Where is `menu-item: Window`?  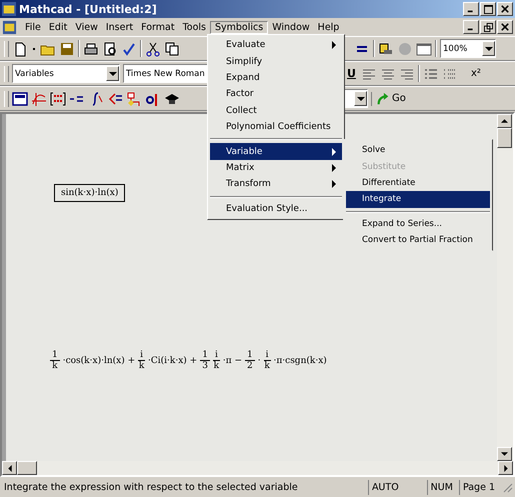 menu-item: Window is located at coordinates (291, 27).